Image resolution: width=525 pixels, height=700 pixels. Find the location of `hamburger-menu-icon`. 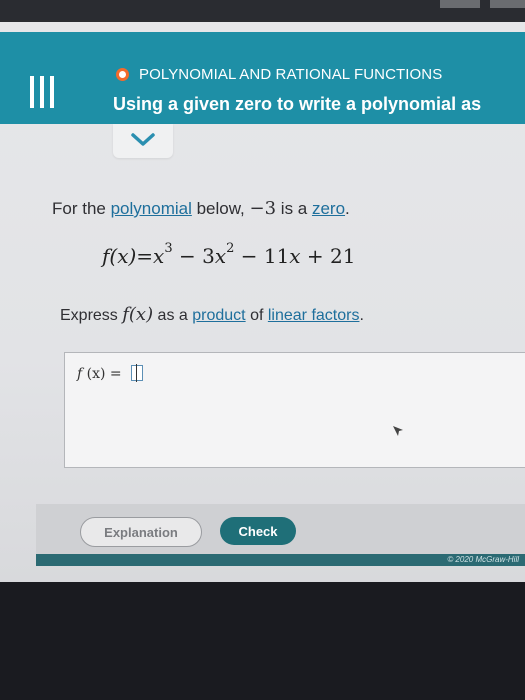

hamburger-menu-icon is located at coordinates (42, 92).